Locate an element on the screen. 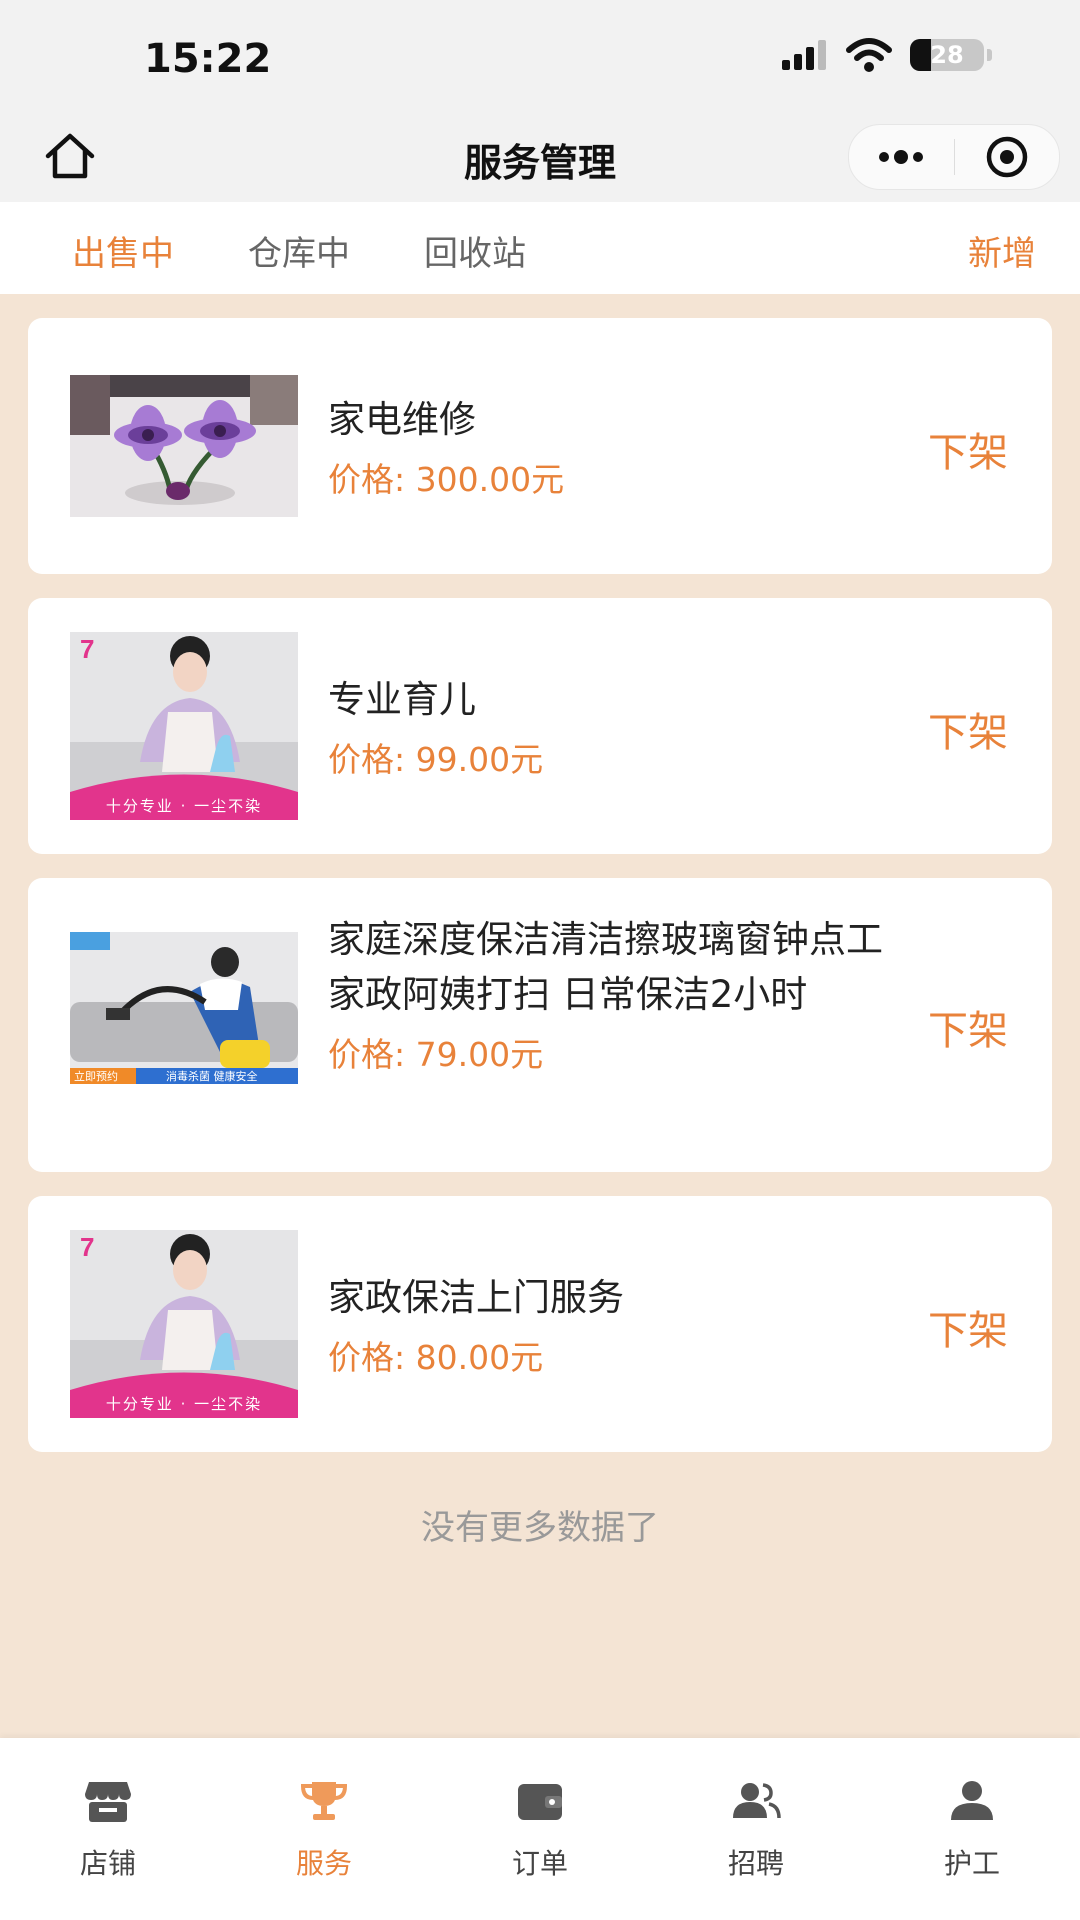 Image resolution: width=1080 pixels, height=1920 pixels. bottom-tab-bar: 店铺 服务 订单 招聘 护工 is located at coordinates (540, 1829).